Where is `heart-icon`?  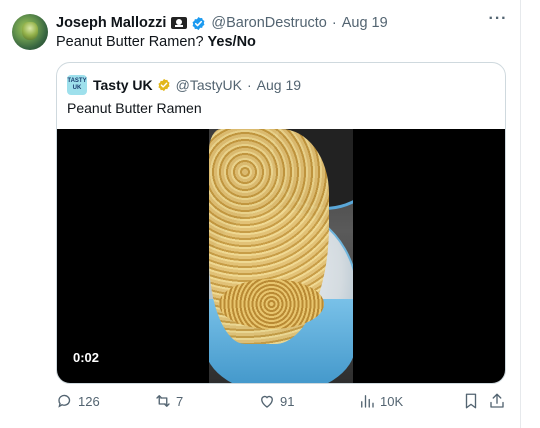
heart-icon is located at coordinates (267, 401).